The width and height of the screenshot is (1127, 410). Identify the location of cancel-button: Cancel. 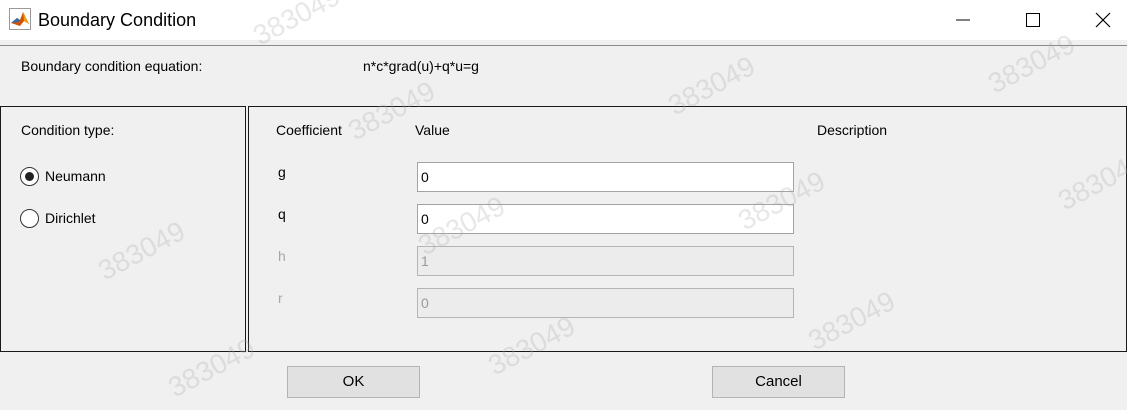
(778, 382).